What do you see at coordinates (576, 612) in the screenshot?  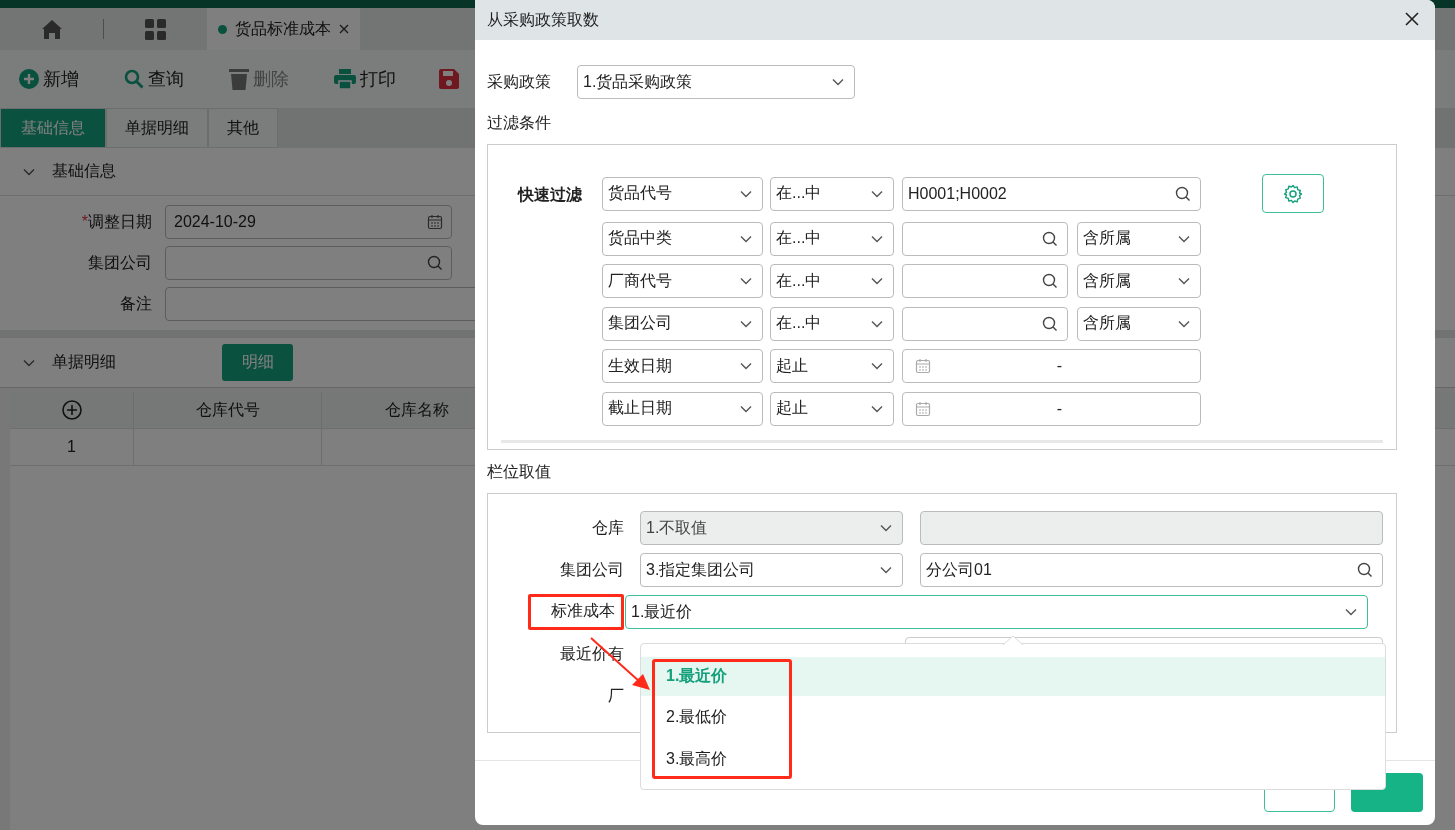 I see `field-label: 标准成本` at bounding box center [576, 612].